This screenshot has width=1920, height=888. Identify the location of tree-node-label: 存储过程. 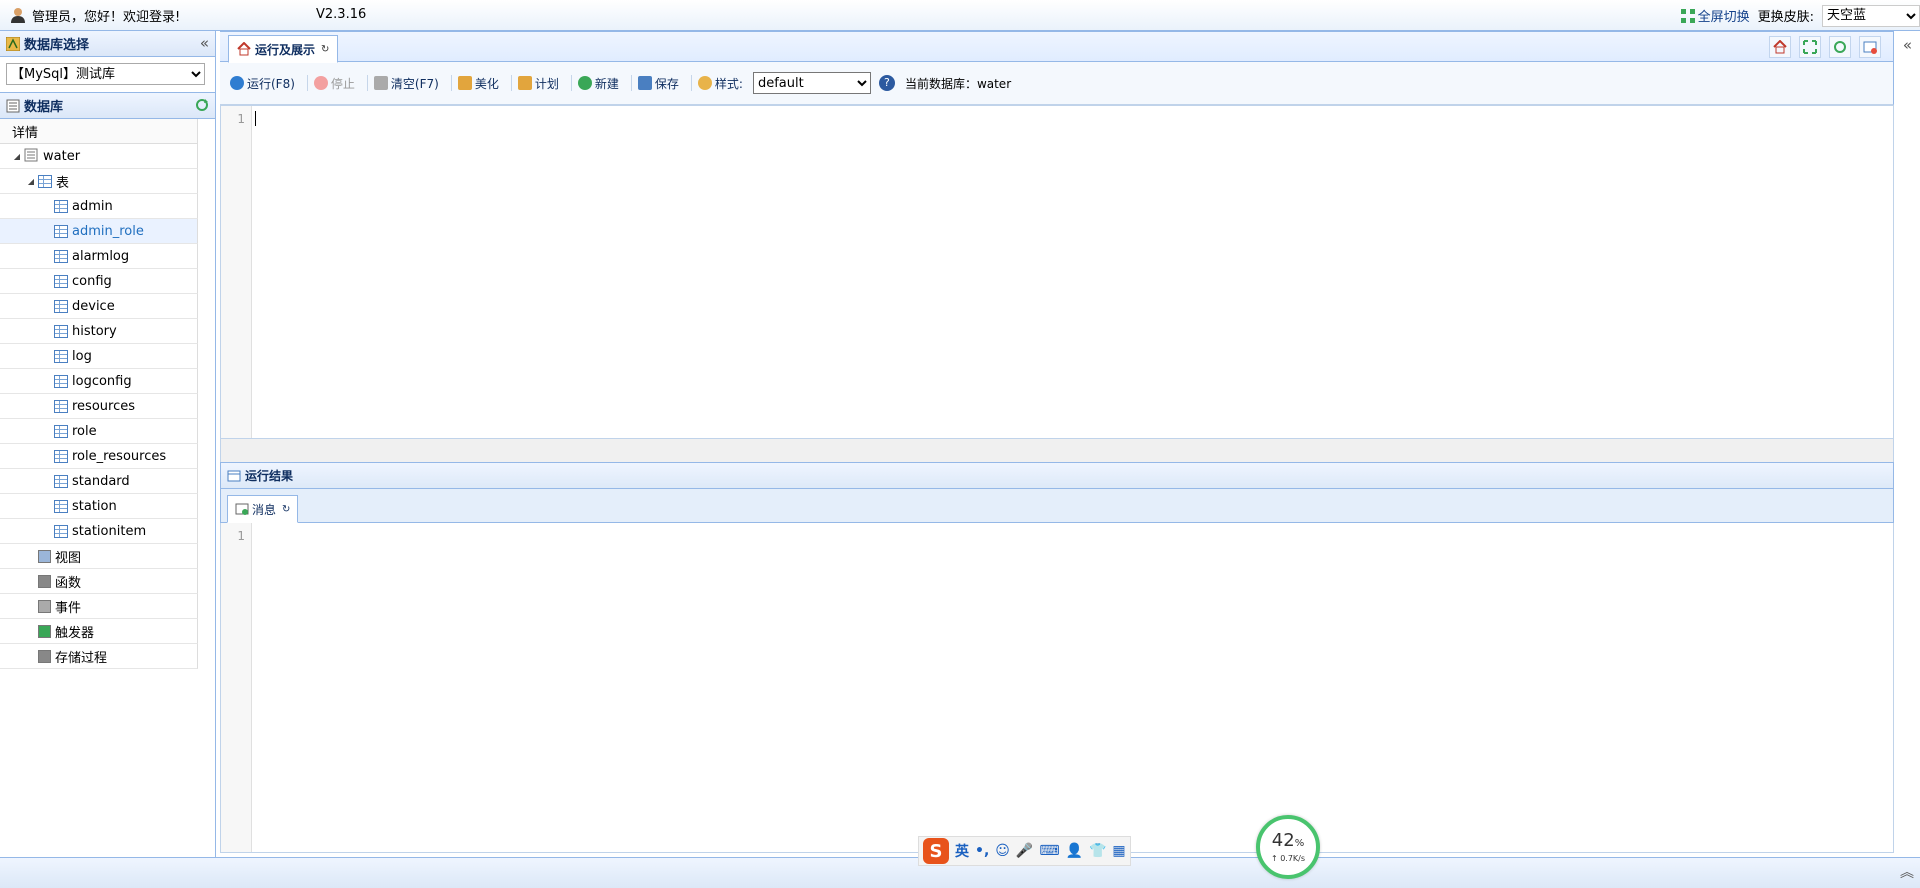
(81, 658).